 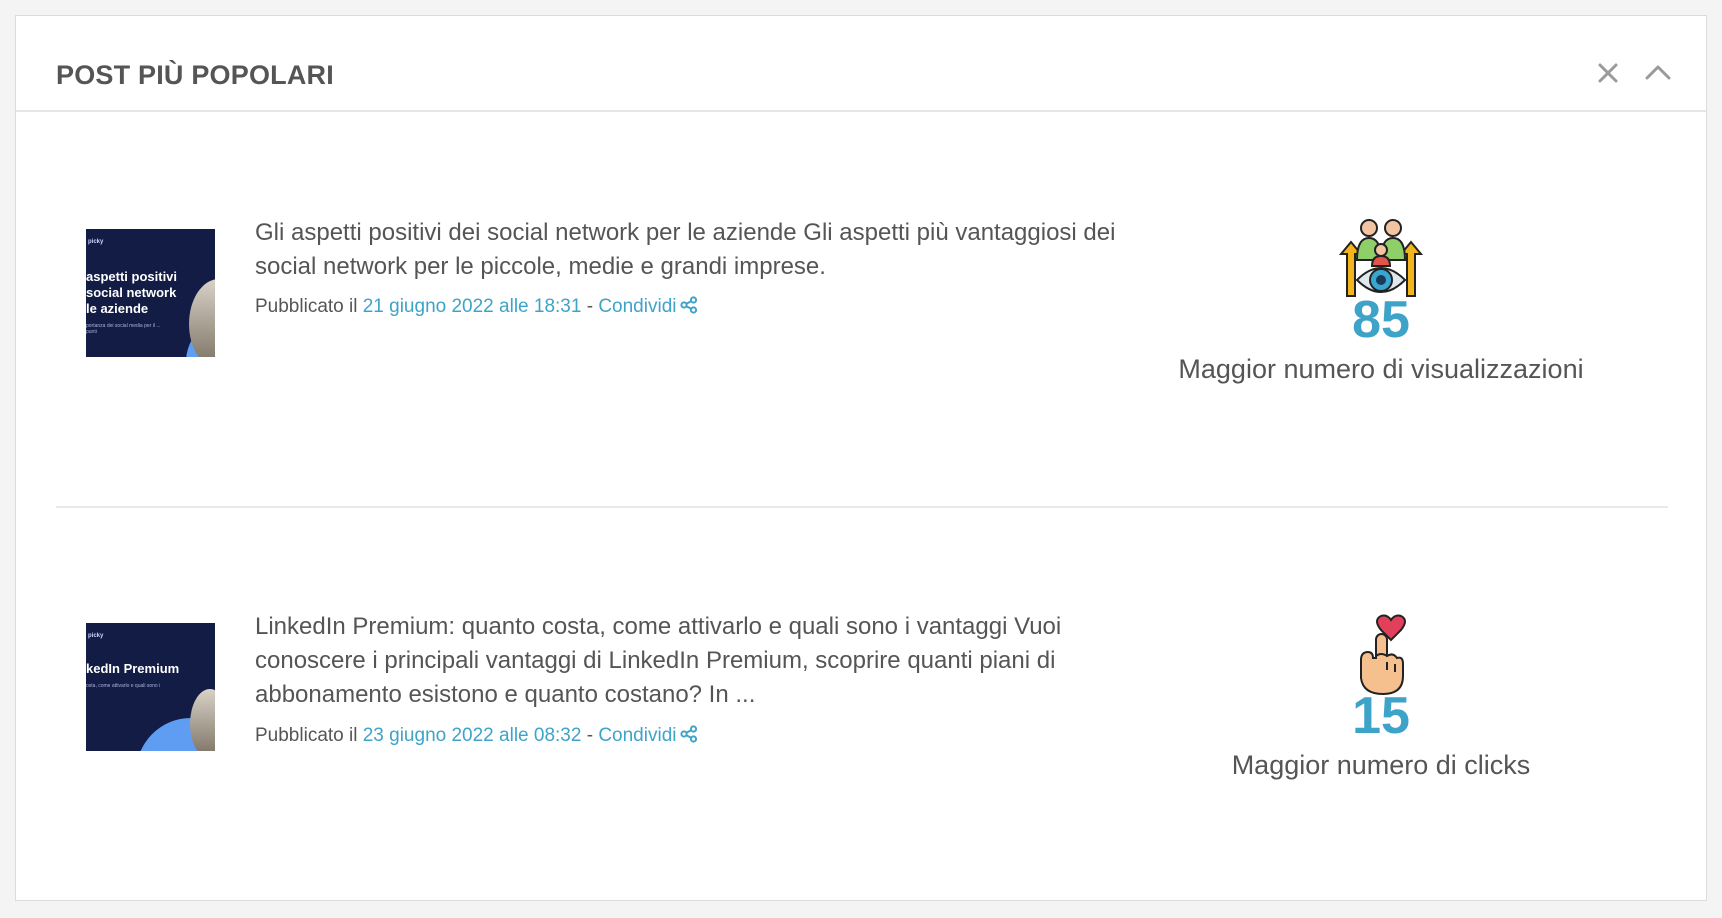 I want to click on views-count: 85, so click(x=1381, y=320).